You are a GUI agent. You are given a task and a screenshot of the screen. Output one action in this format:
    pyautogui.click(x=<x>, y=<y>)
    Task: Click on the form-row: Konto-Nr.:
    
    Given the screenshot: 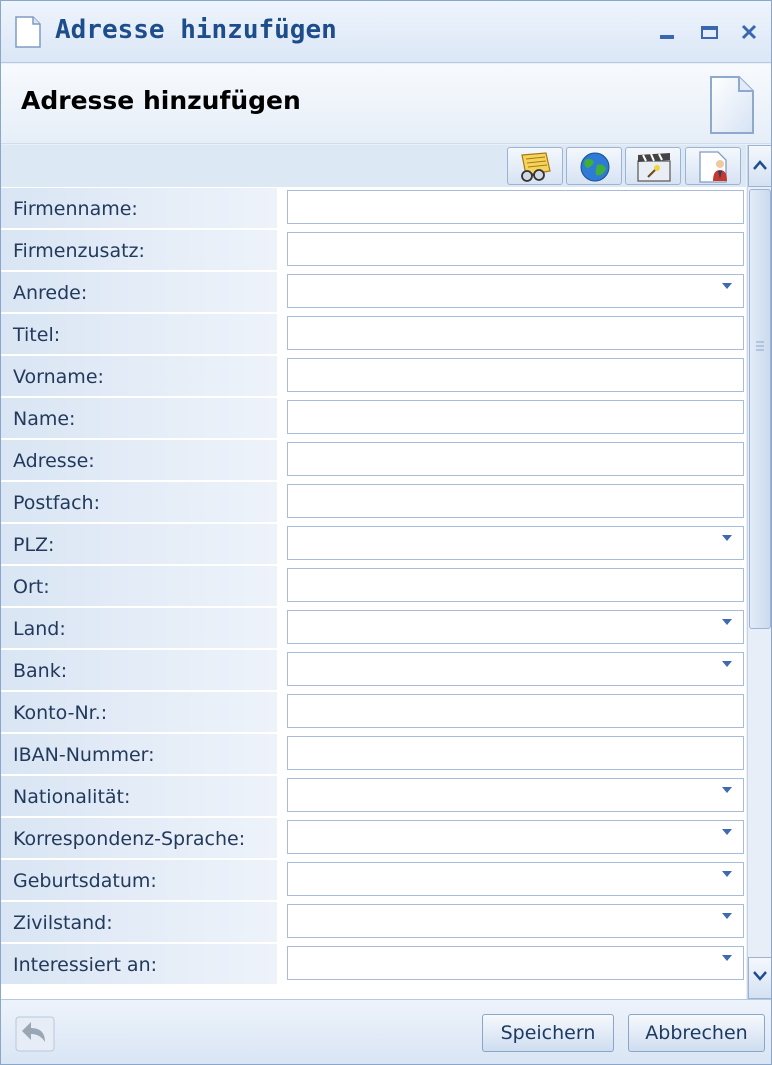 What is the action you would take?
    pyautogui.click(x=373, y=712)
    